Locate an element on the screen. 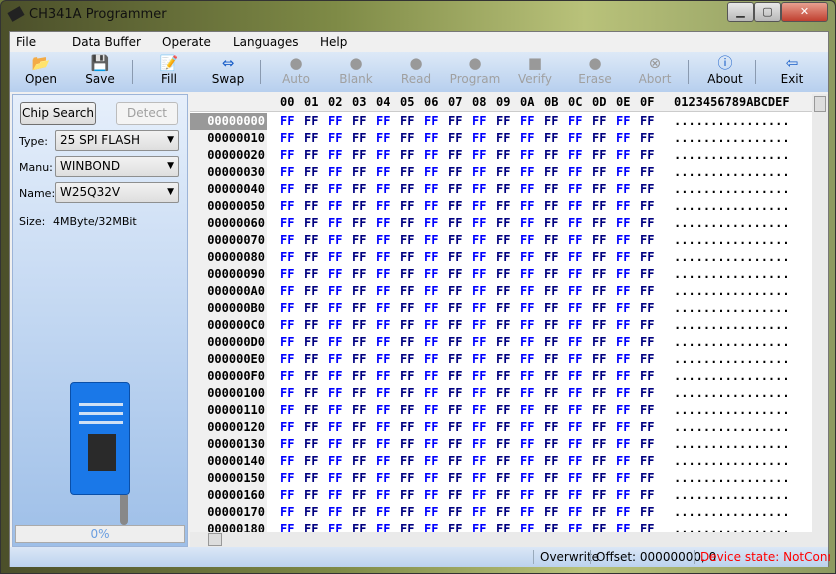 The width and height of the screenshot is (836, 574). program-button: ● Program is located at coordinates (475, 70).